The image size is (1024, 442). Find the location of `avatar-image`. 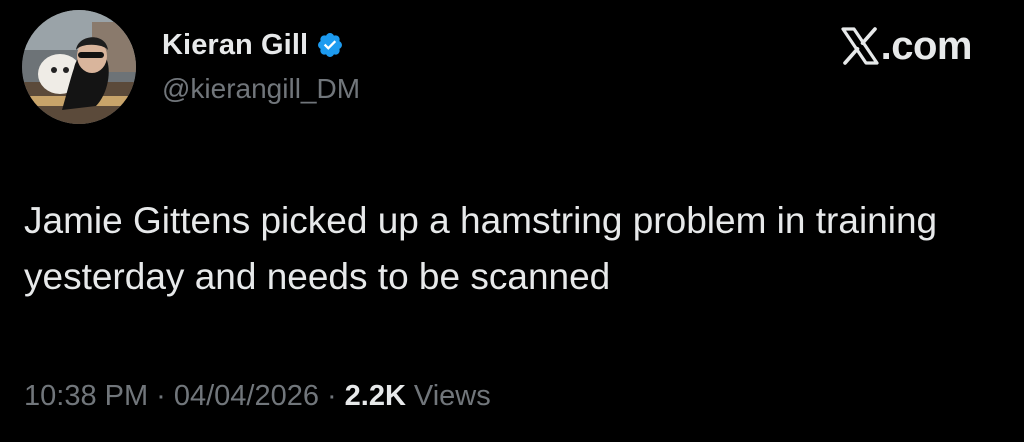

avatar-image is located at coordinates (79, 67).